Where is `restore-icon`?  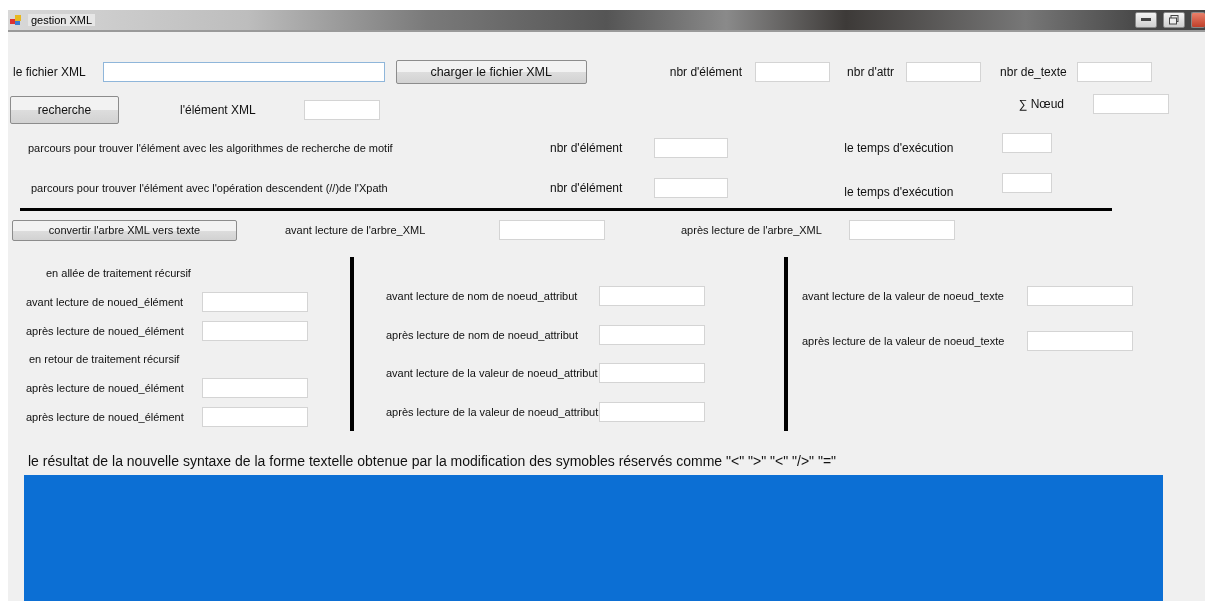
restore-icon is located at coordinates (1174, 20).